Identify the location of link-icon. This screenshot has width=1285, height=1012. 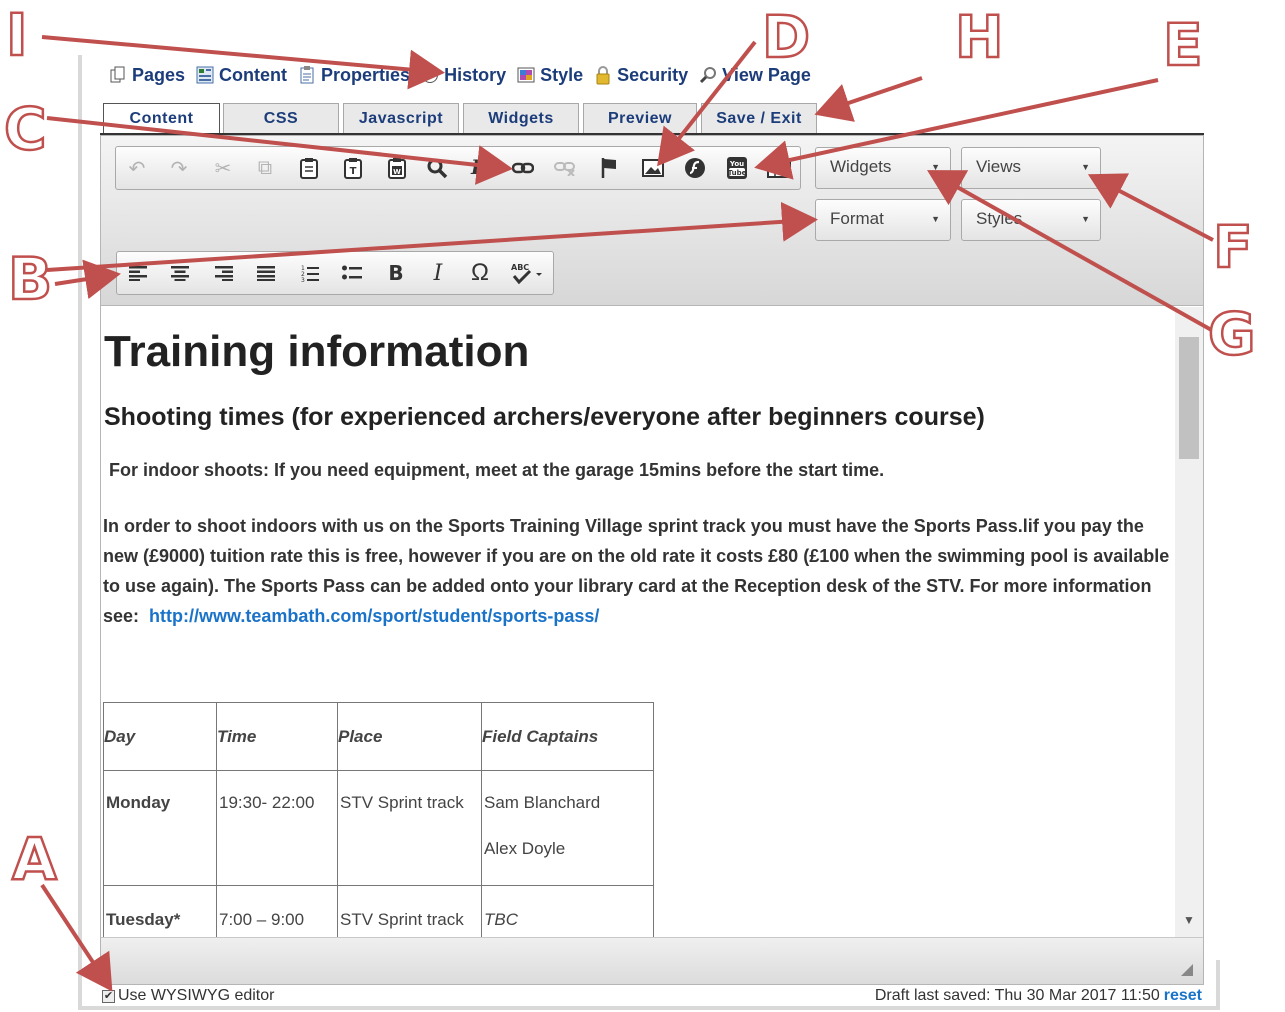
(523, 168).